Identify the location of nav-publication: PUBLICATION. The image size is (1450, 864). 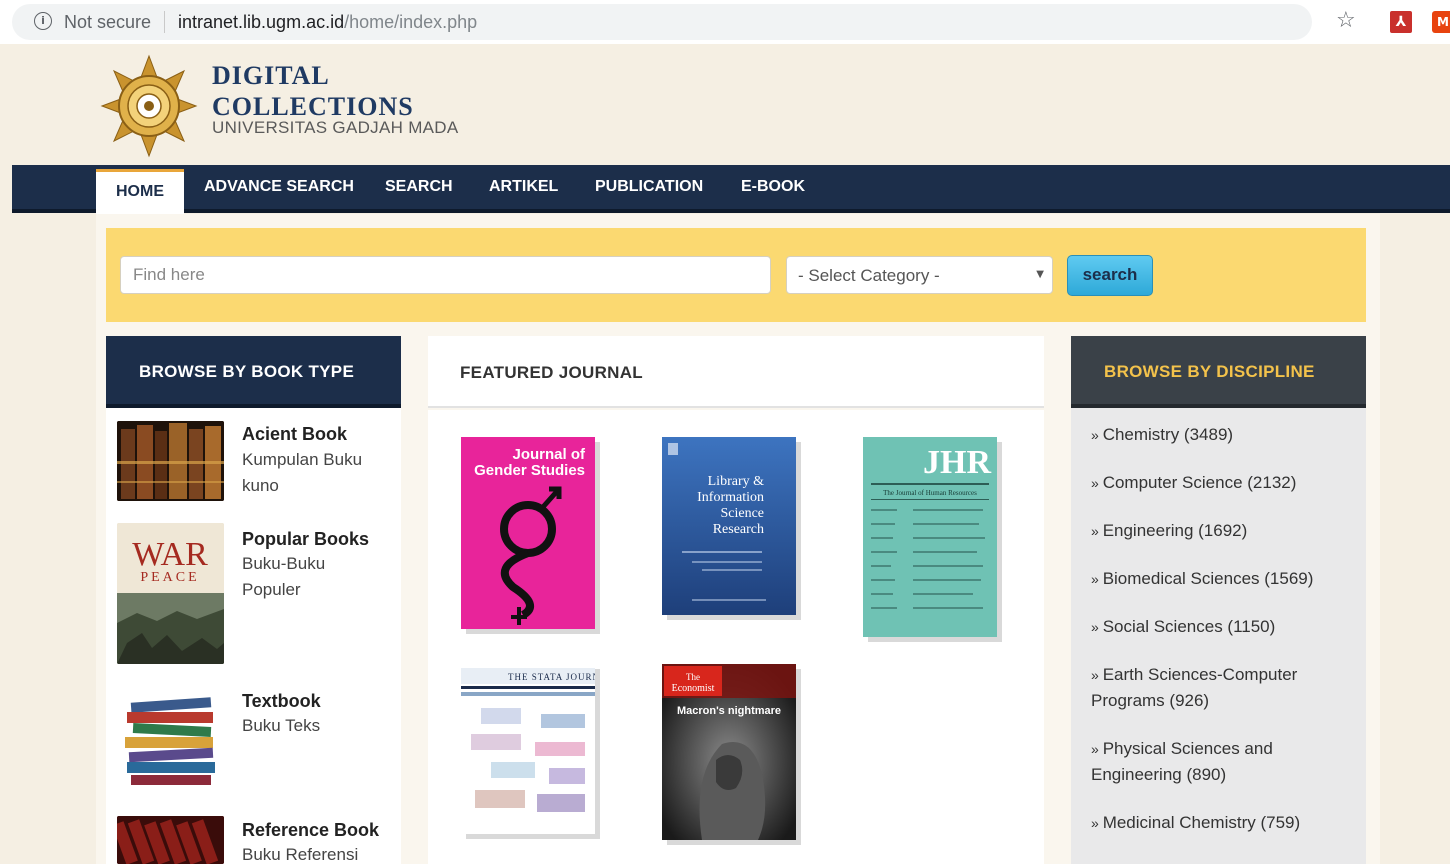
(649, 187).